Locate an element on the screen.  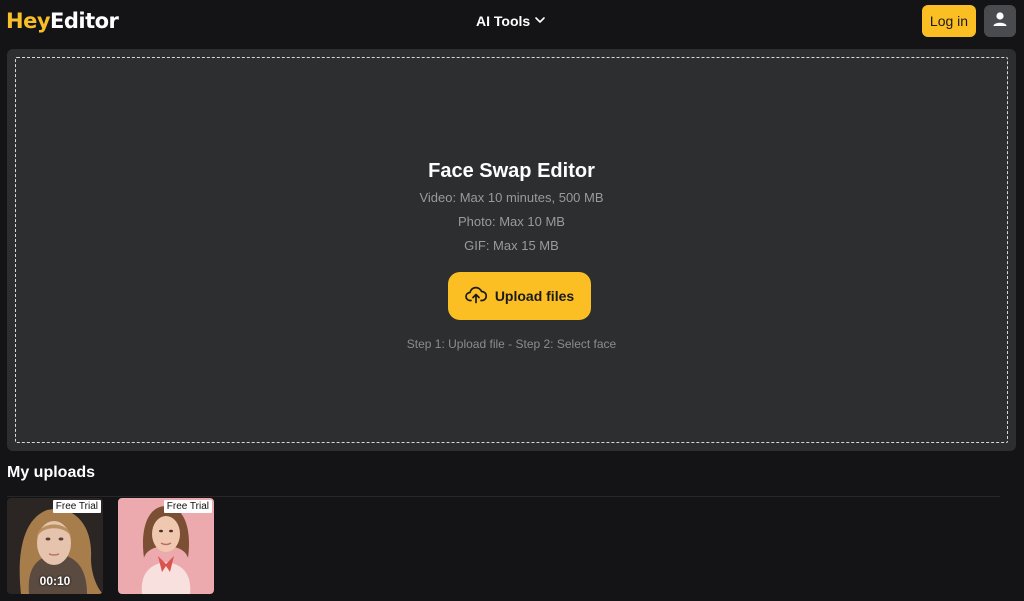
user-icon is located at coordinates (1000, 21).